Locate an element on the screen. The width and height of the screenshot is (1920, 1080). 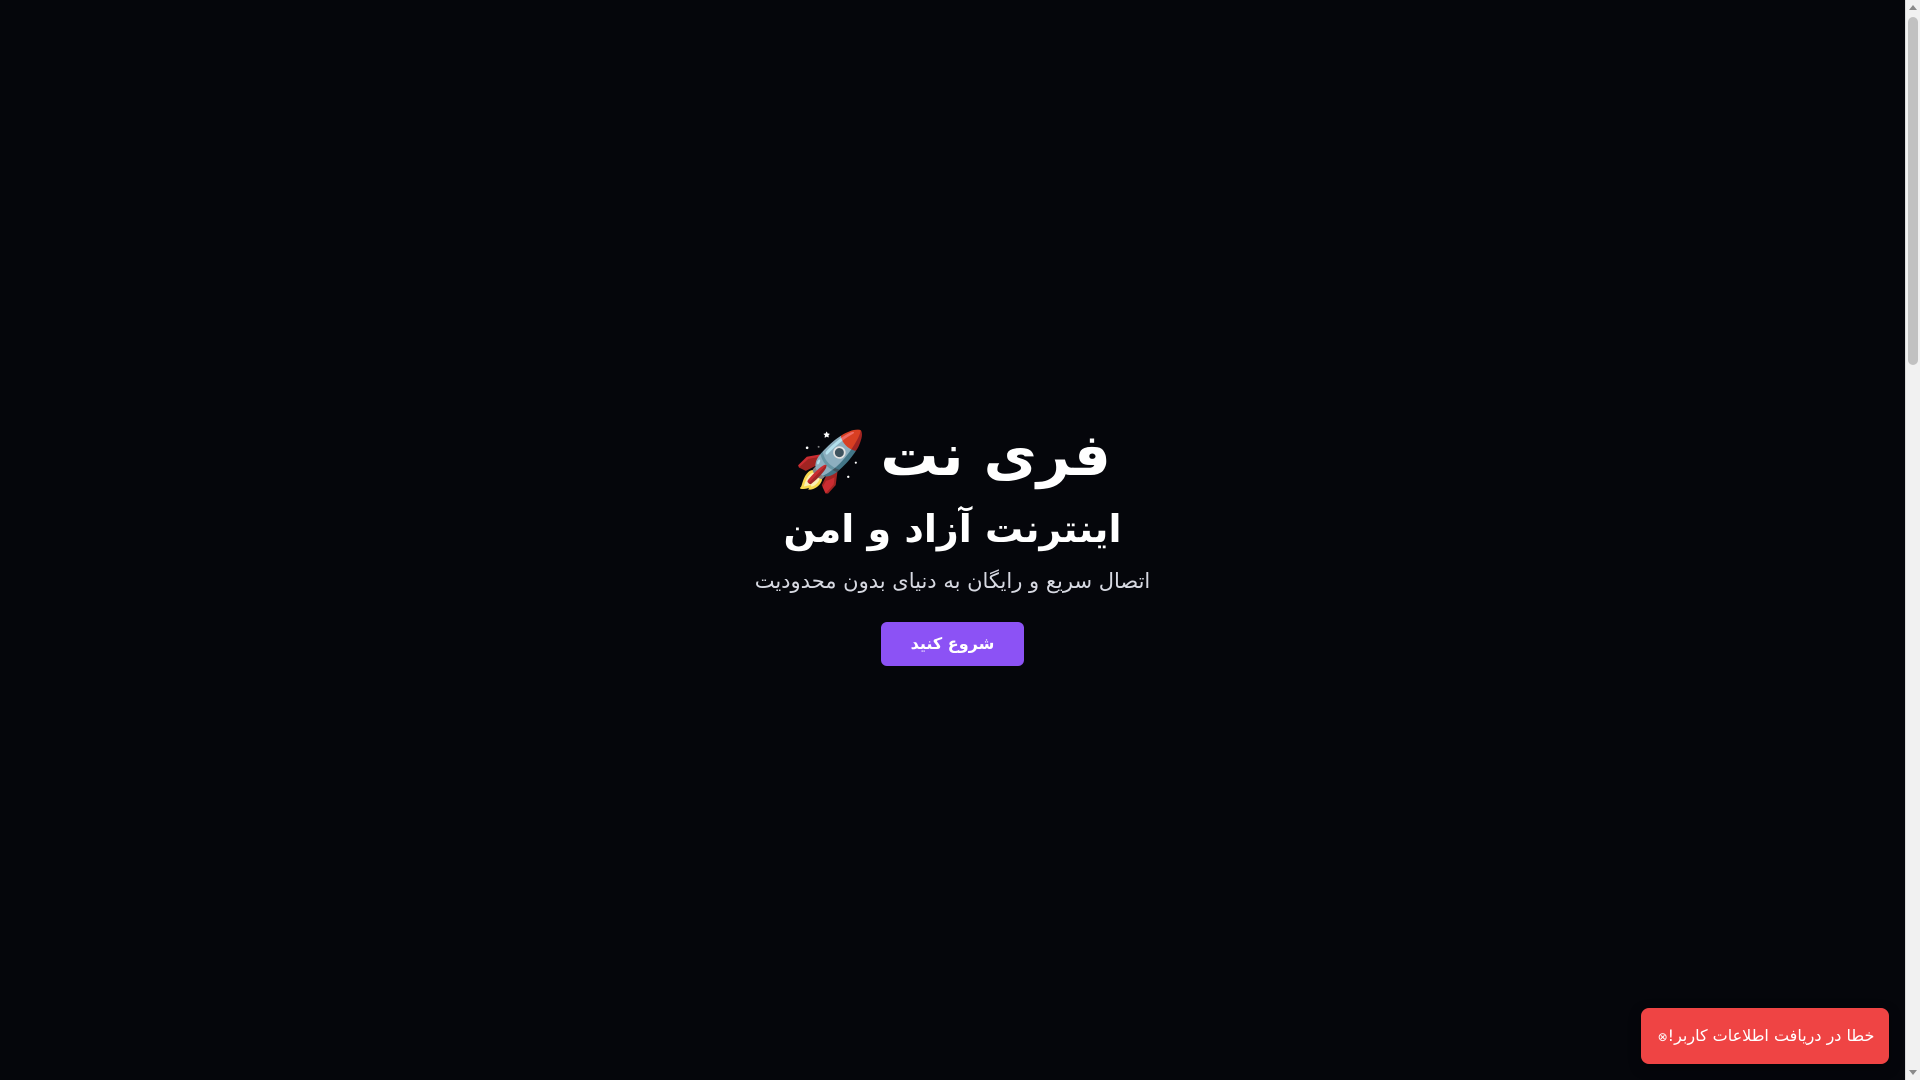
hero-title: فری نت🚀 is located at coordinates (952, 458).